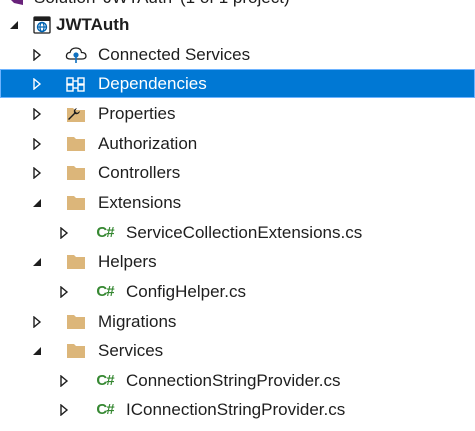  I want to click on tree-item-label: IConnectionStringProvider.cs, so click(236, 409).